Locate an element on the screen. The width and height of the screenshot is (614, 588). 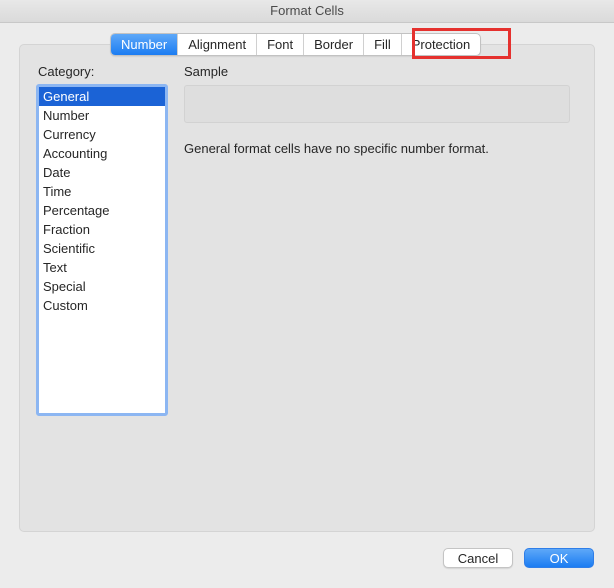
category-item-percentage: Percentage is located at coordinates (102, 210).